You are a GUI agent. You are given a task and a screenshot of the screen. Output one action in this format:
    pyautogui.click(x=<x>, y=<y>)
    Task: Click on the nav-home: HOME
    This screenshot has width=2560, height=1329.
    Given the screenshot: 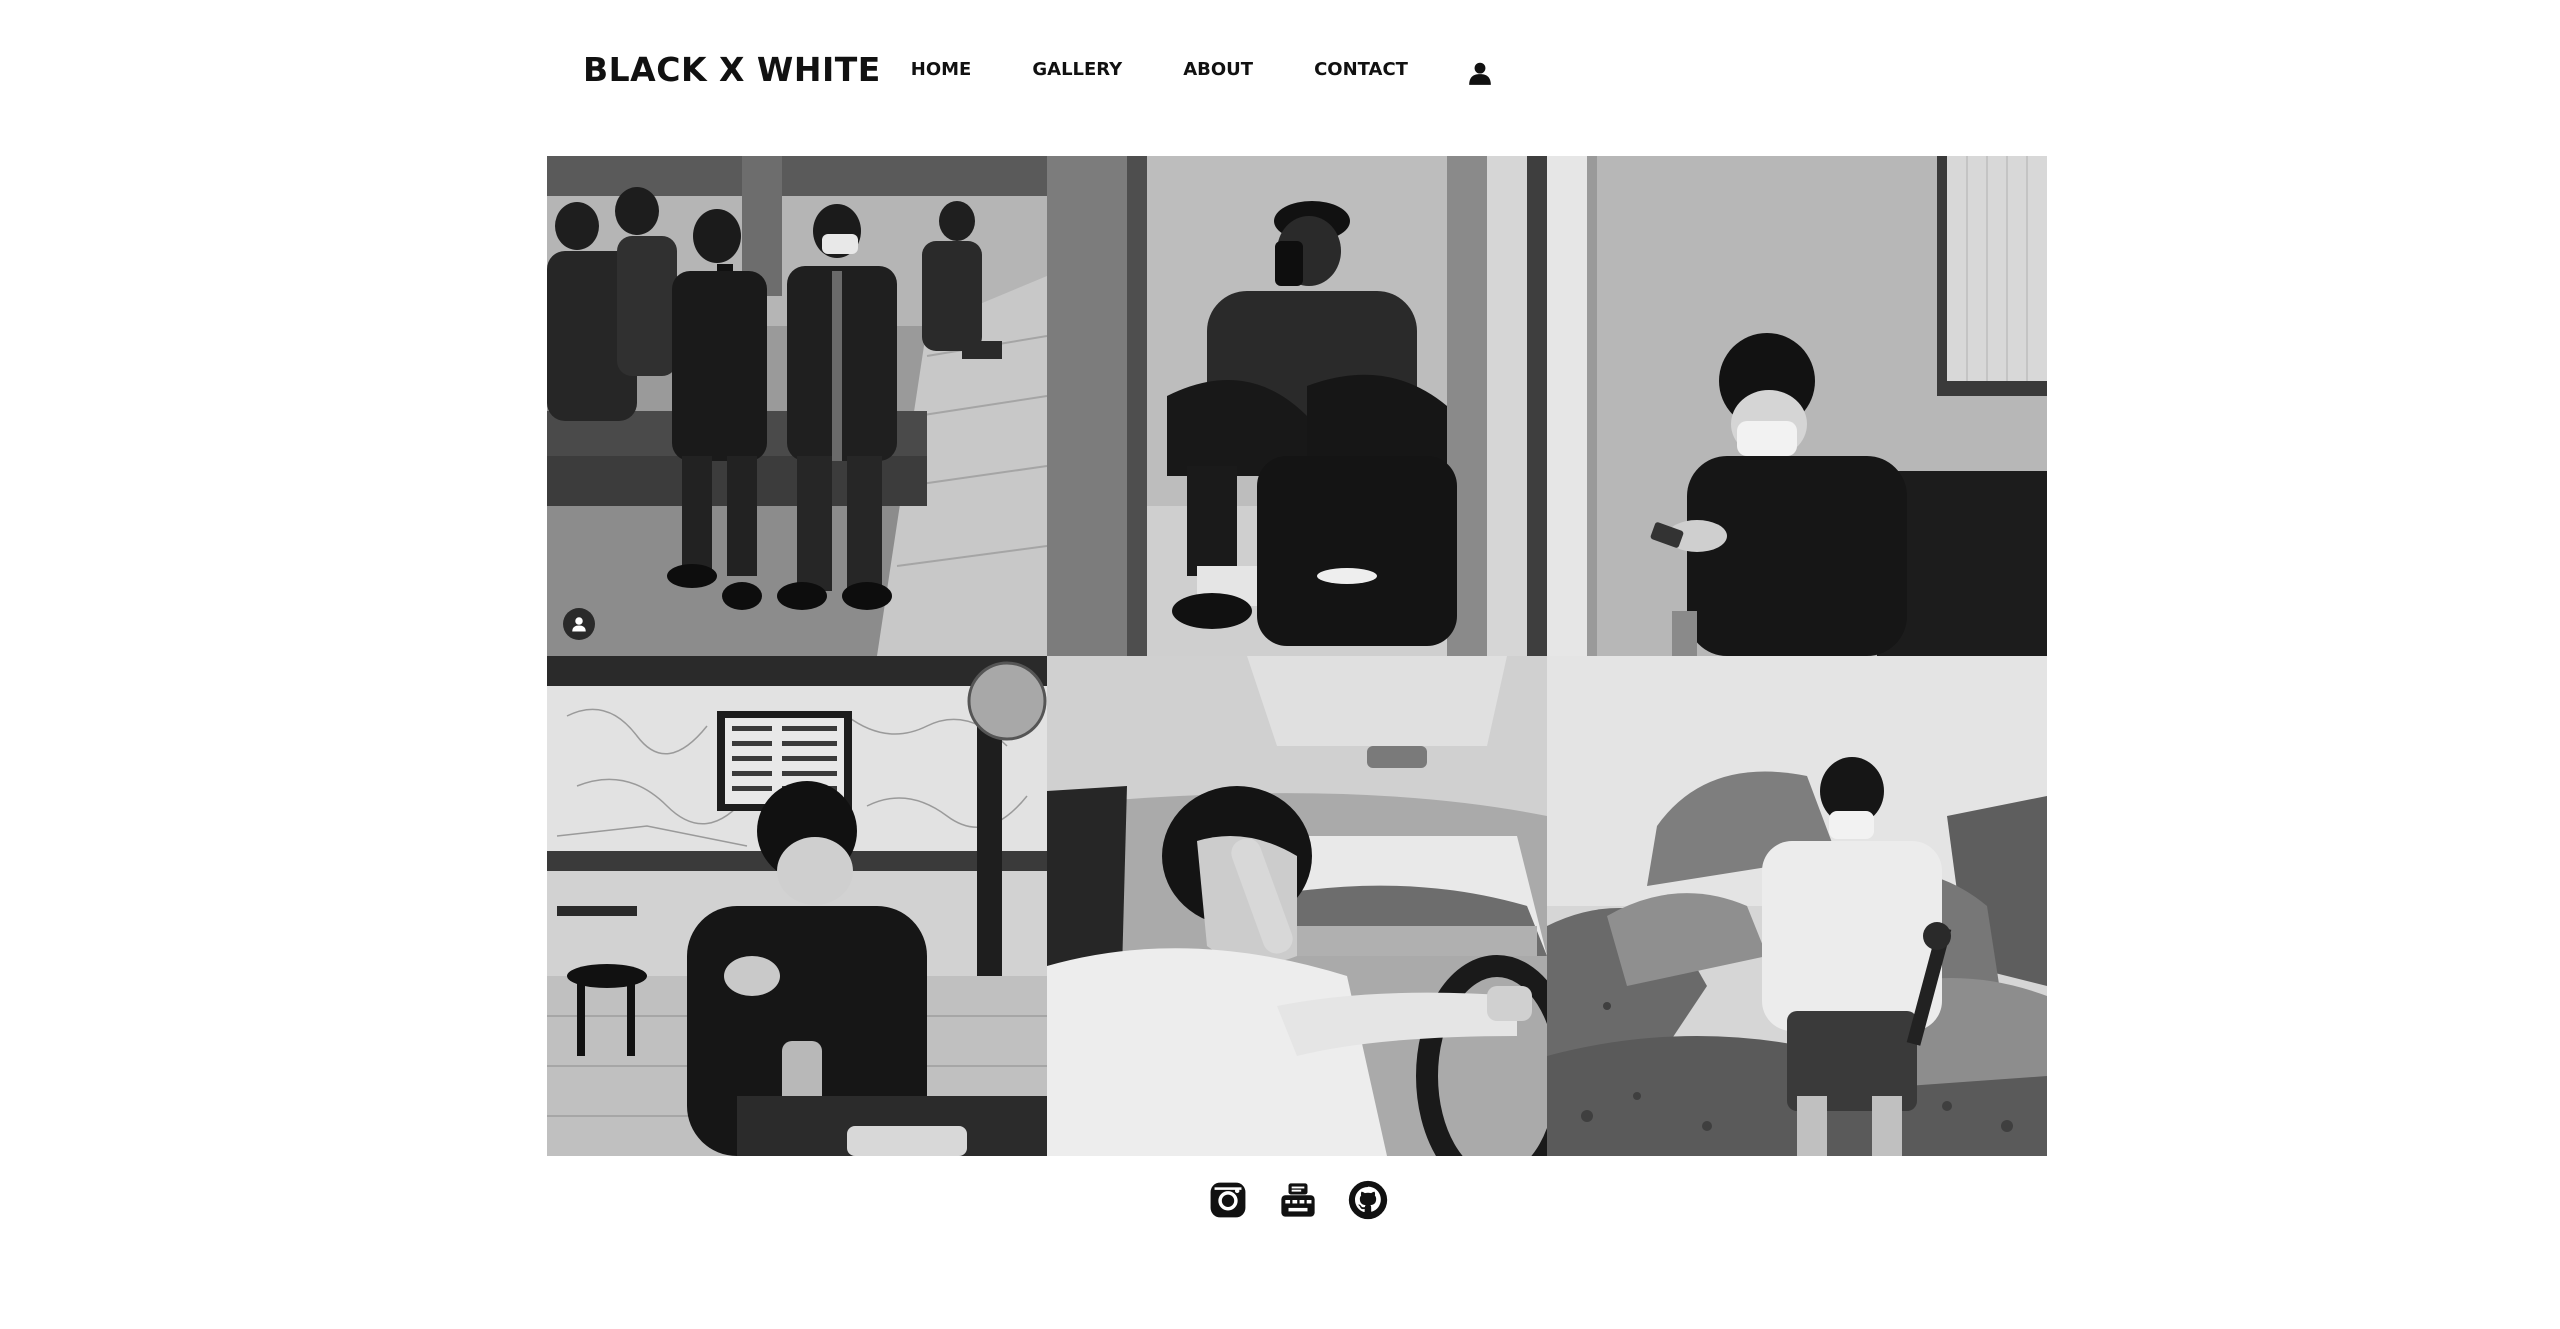 What is the action you would take?
    pyautogui.click(x=941, y=69)
    